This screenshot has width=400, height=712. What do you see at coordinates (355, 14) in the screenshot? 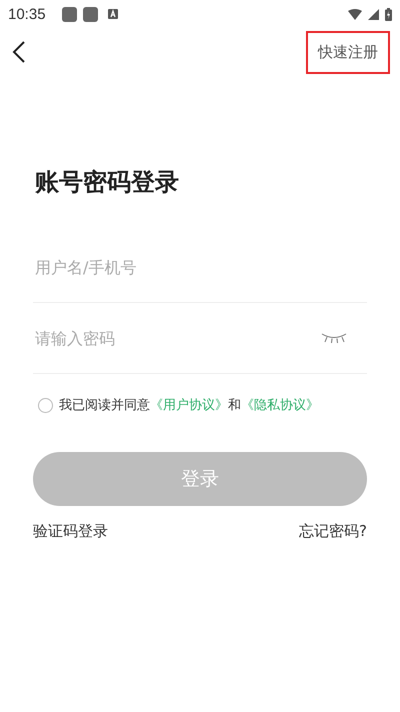
I see `wifi-icon` at bounding box center [355, 14].